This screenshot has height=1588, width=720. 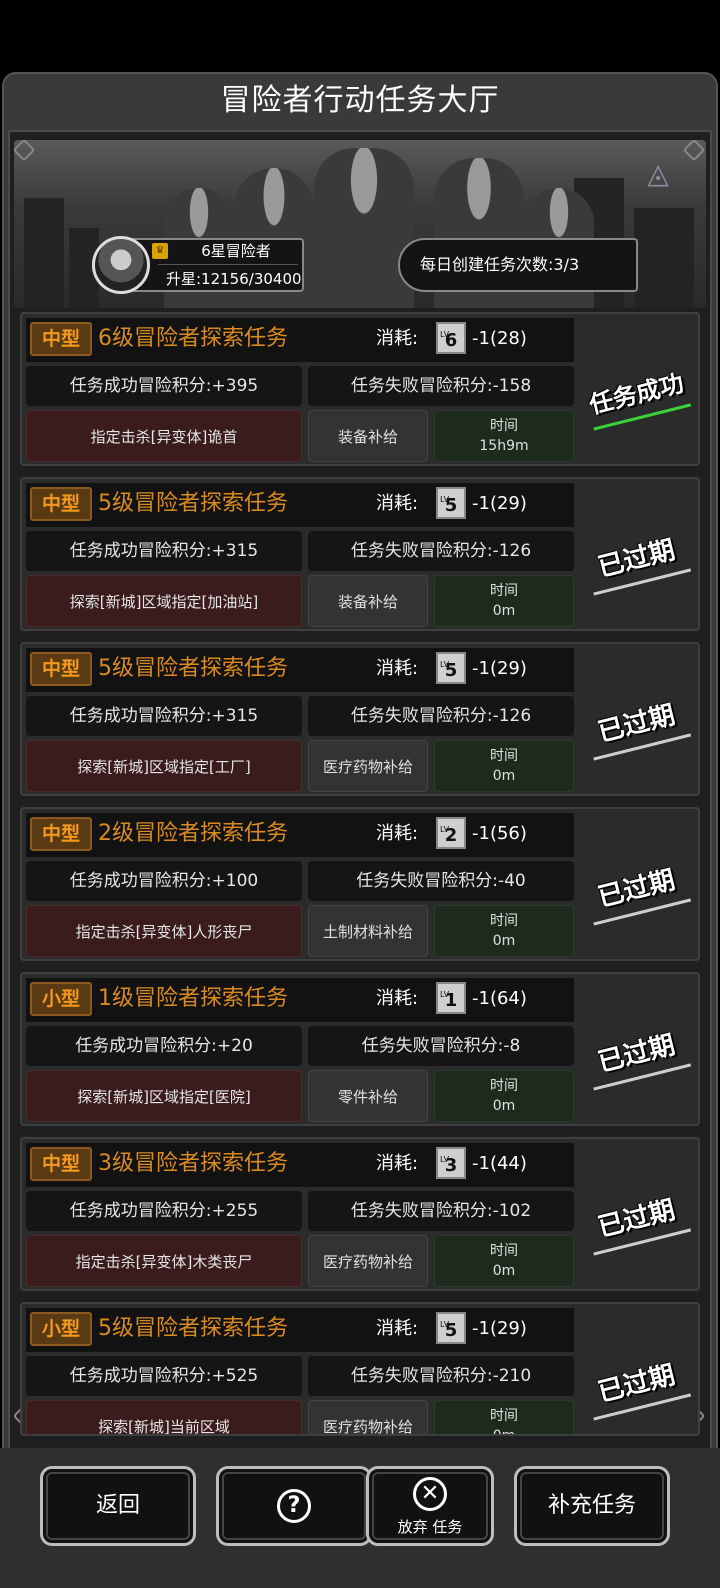 What do you see at coordinates (441, 1211) in the screenshot?
I see `fail-points: 任务失败冒险积分:-102` at bounding box center [441, 1211].